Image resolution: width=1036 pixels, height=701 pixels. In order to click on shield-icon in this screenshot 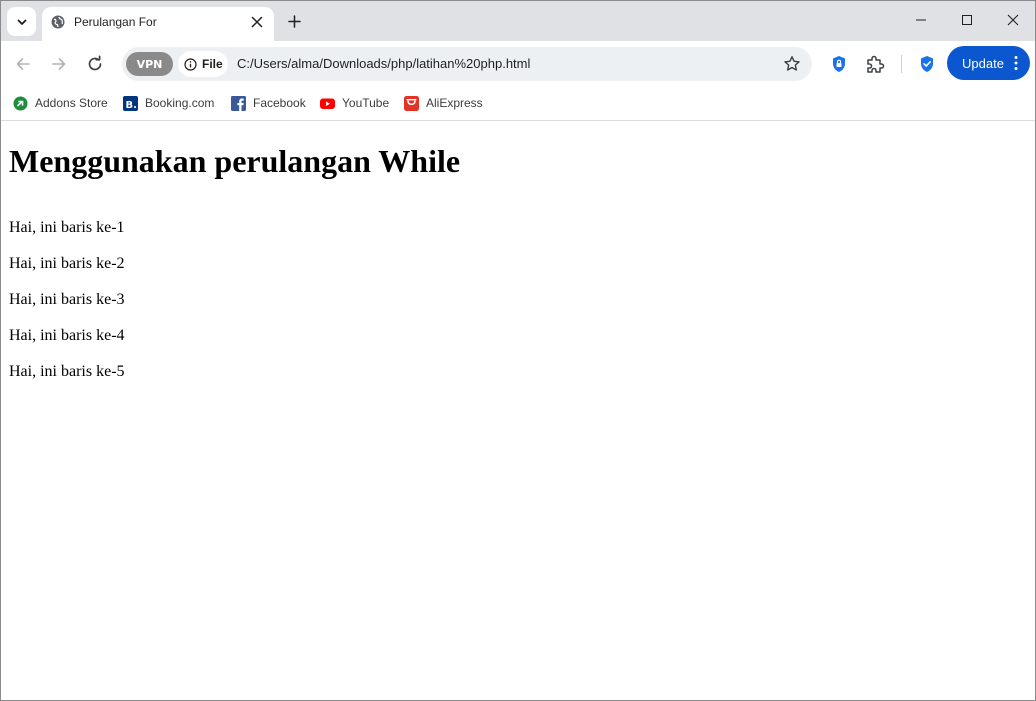, I will do `click(839, 64)`.